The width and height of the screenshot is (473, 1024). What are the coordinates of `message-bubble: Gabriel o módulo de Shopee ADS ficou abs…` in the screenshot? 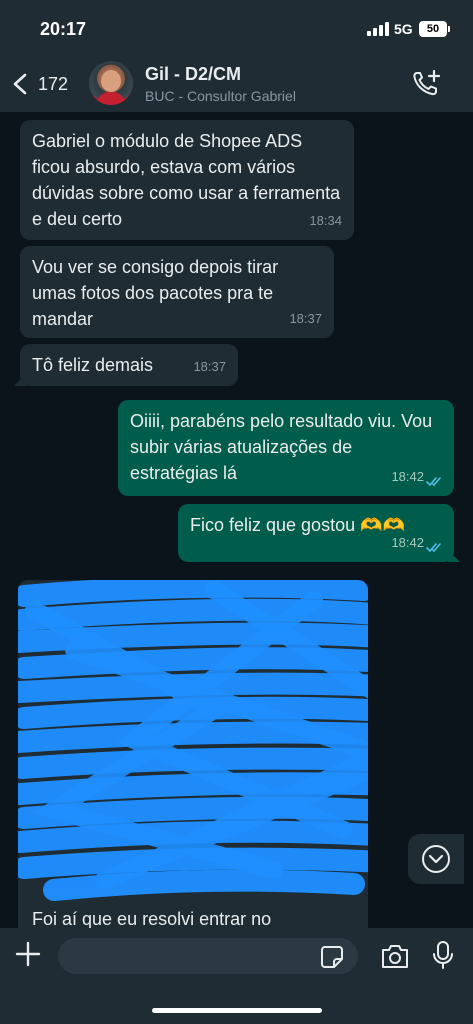 It's located at (187, 180).